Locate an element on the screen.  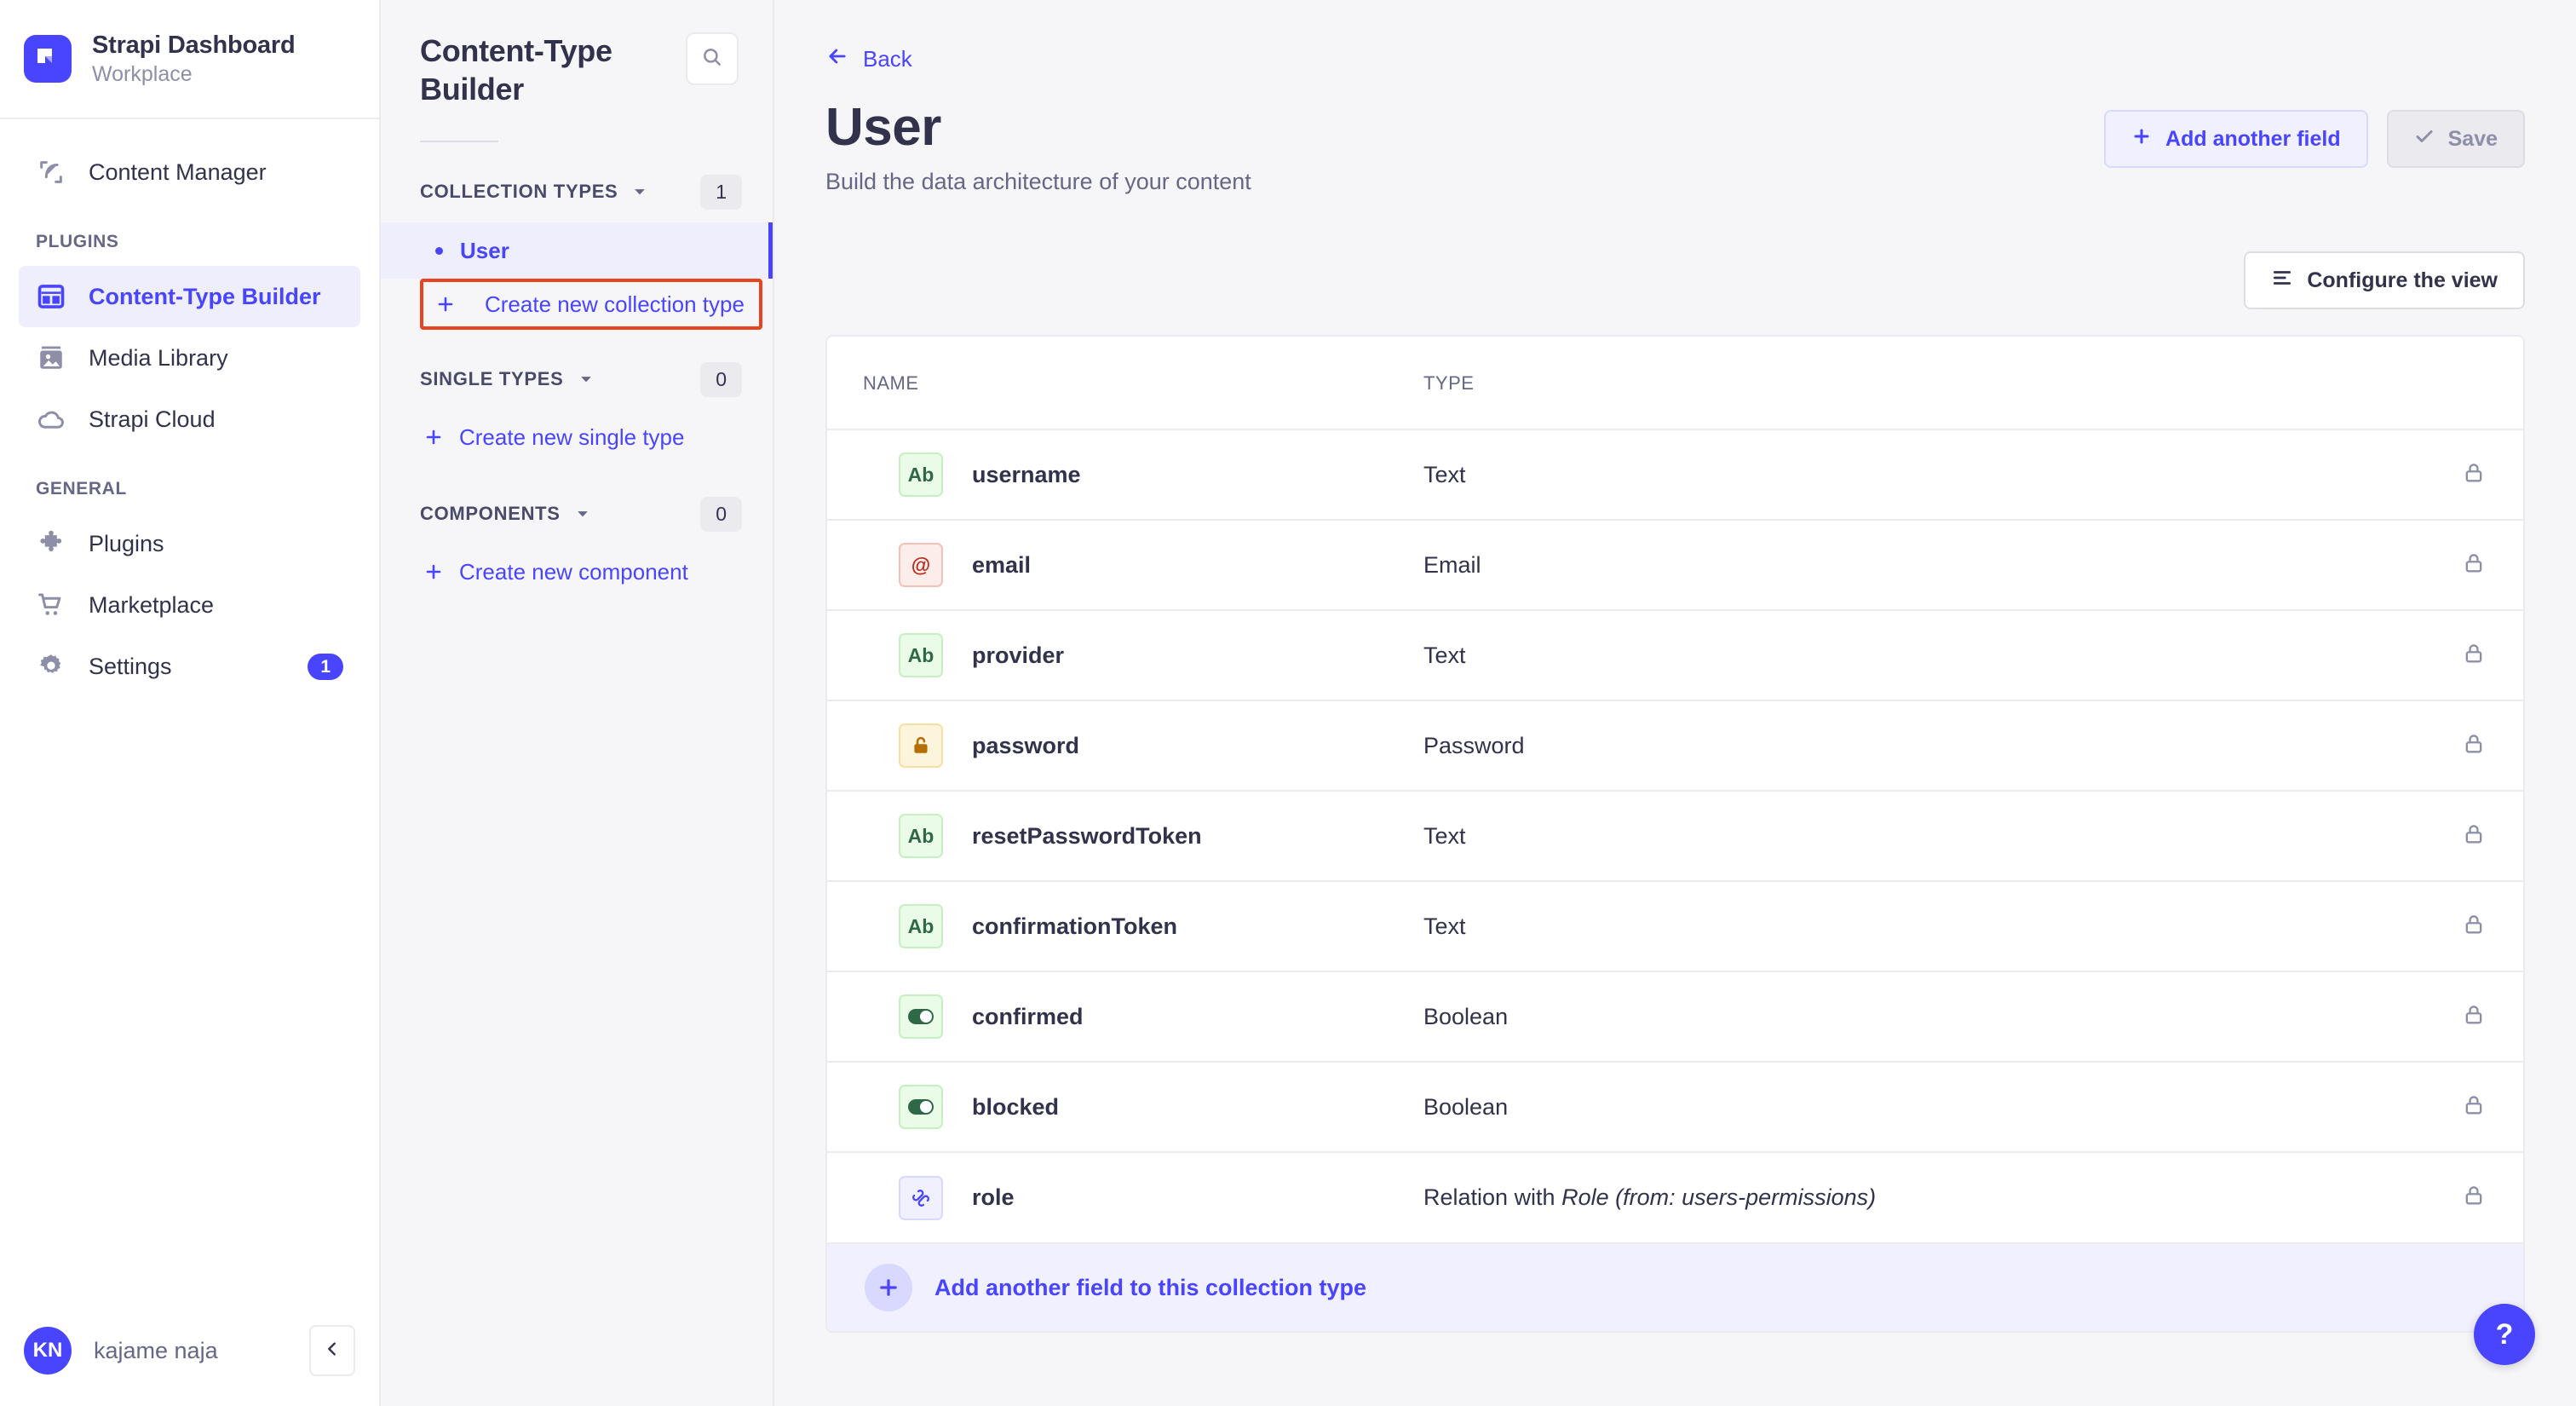
back-label: Back is located at coordinates (888, 59).